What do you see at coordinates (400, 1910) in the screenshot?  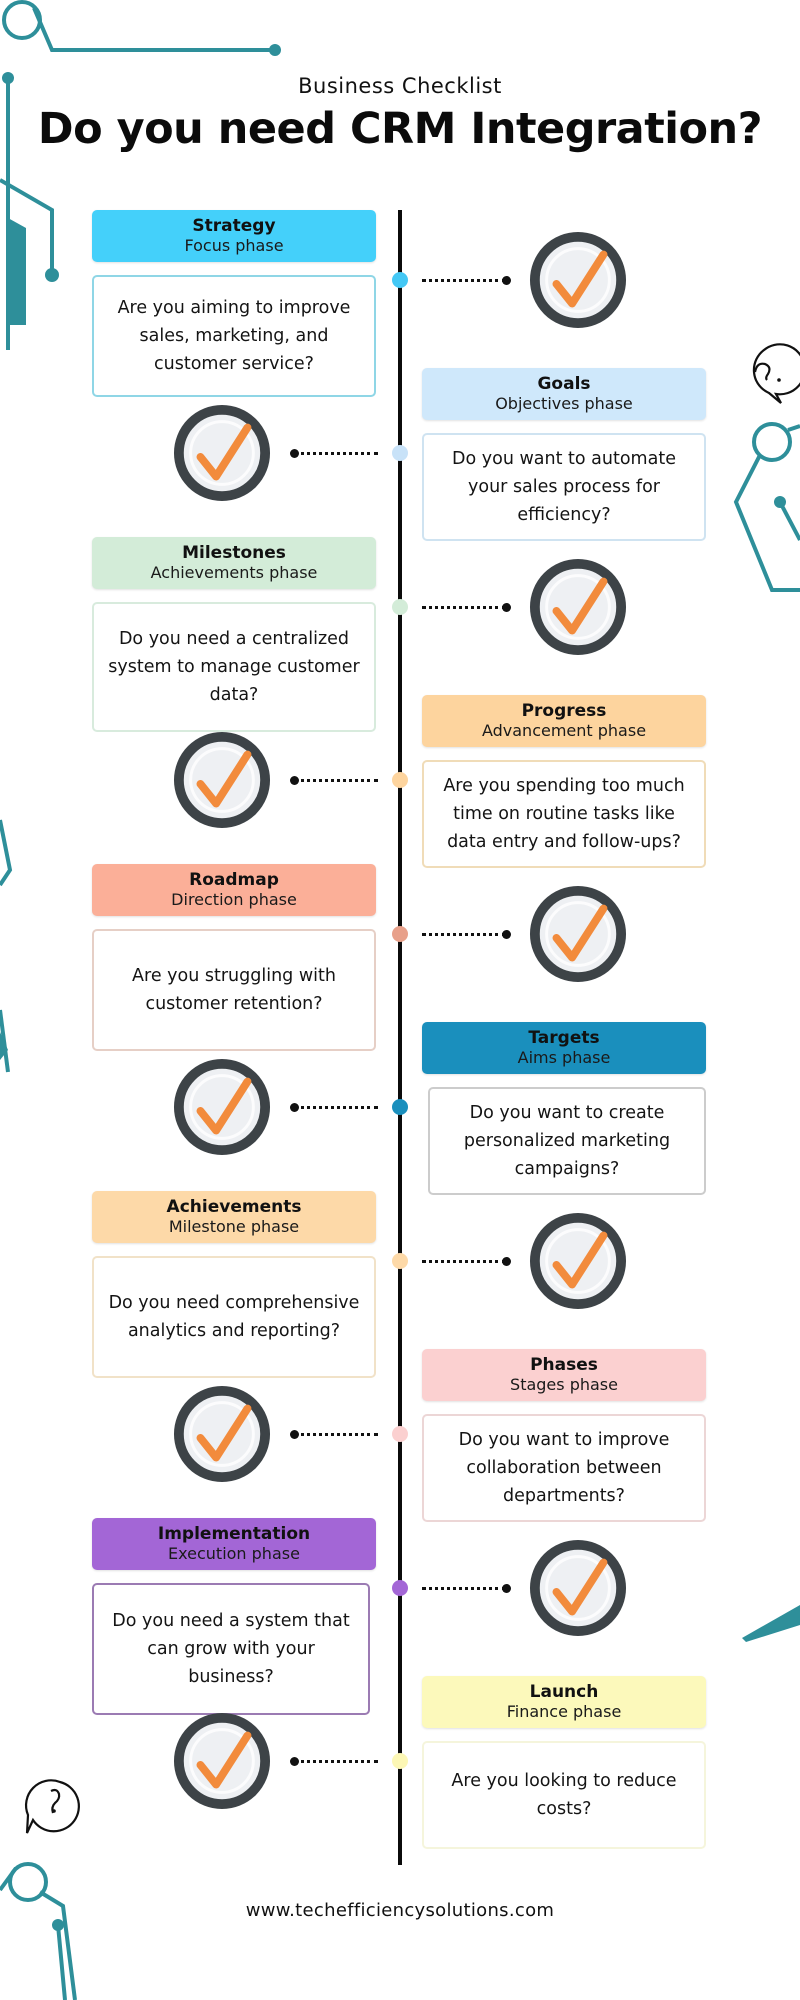 I see `footer-website: www.techefficiencysolutions.com` at bounding box center [400, 1910].